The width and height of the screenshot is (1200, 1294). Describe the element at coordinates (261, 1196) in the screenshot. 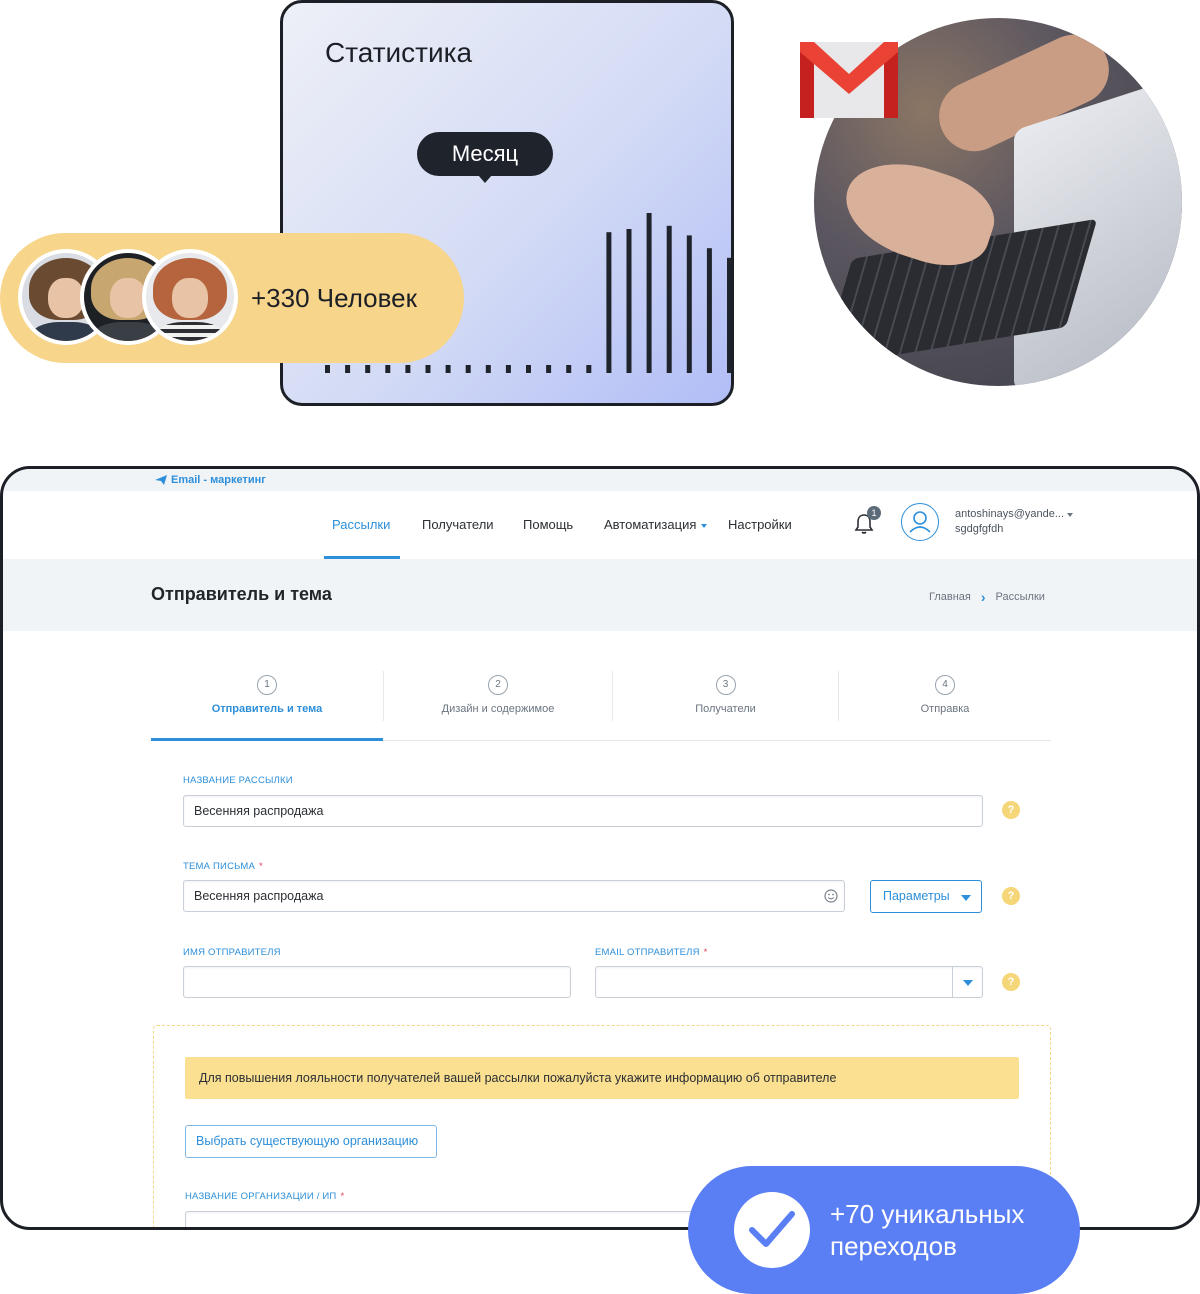

I see `organization-name-label-text: НАЗВАНИЕ ОРГАНИЗАЦИИ / ИП` at that location.